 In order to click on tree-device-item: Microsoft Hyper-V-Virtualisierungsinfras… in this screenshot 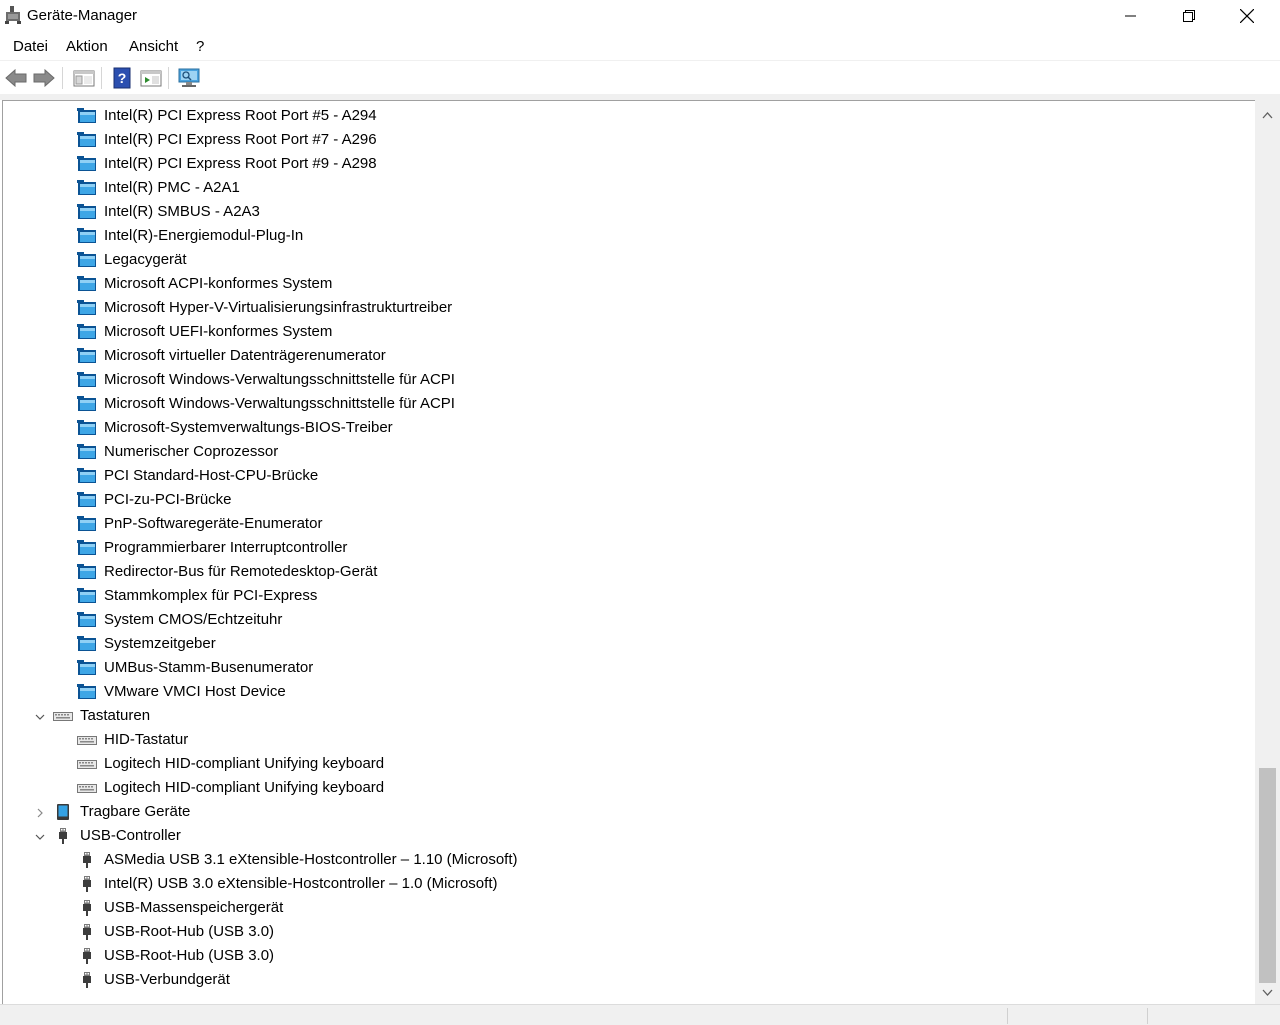, I will do `click(628, 308)`.